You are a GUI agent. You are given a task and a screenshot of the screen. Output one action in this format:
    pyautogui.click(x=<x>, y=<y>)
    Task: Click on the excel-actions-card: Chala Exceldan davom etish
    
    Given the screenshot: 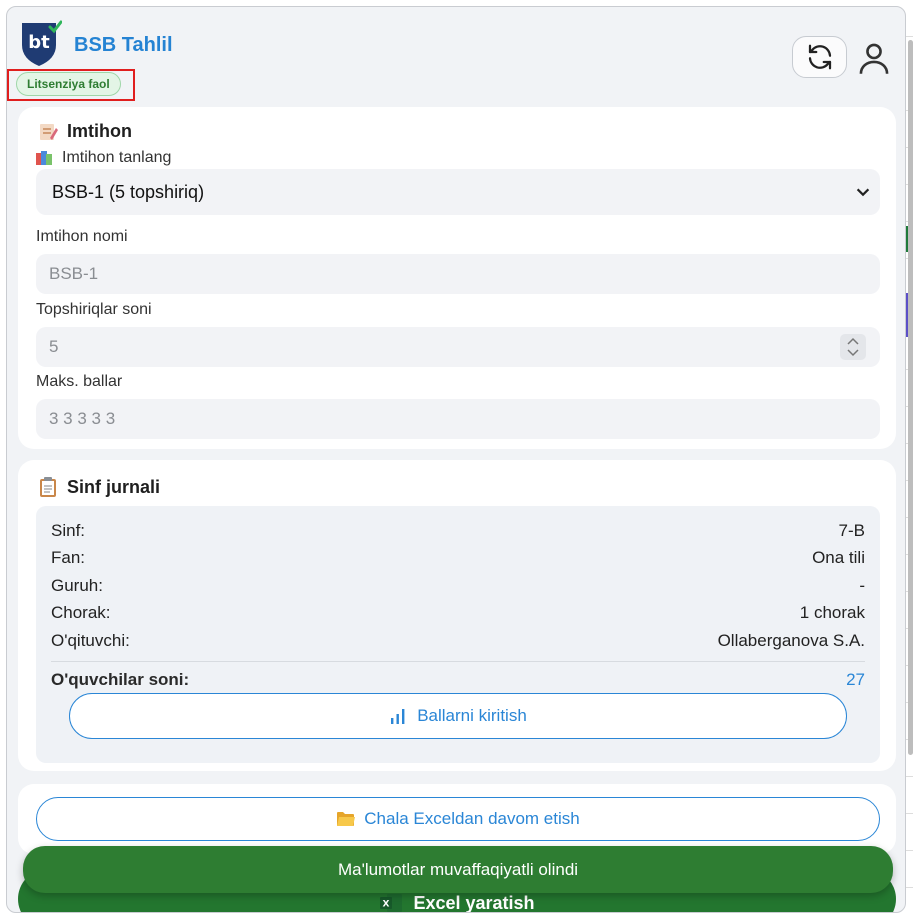 What is the action you would take?
    pyautogui.click(x=457, y=819)
    